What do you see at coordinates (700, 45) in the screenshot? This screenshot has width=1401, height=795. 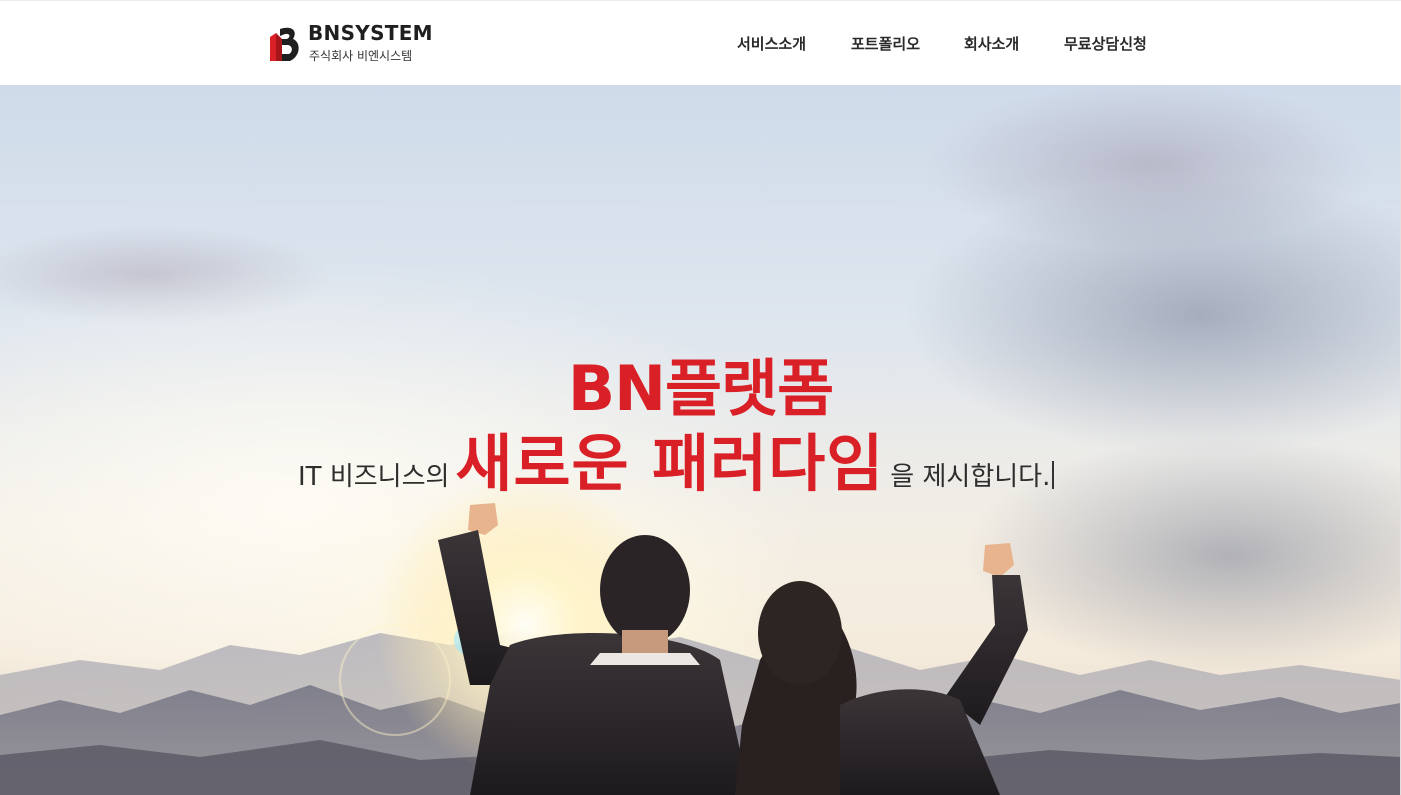 I see `main-nav: 서비스소개 포트폴리오 회사소개 무료상담신청` at bounding box center [700, 45].